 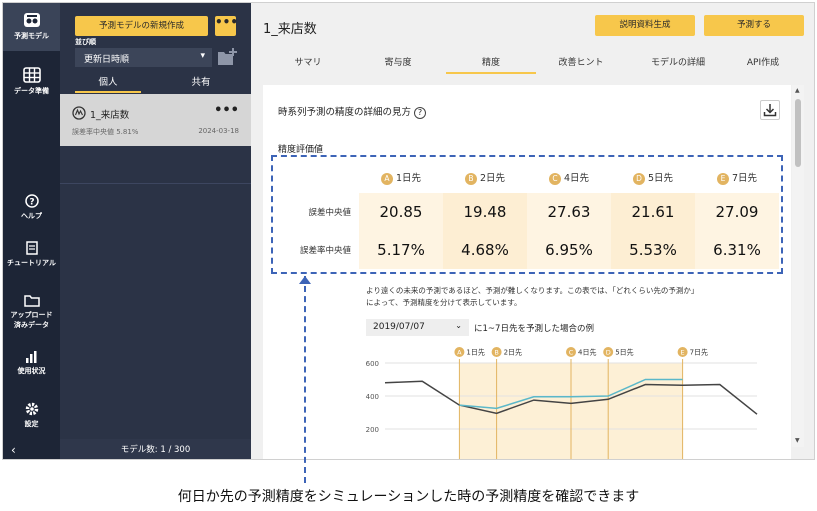 I want to click on marker-letter: C, so click(x=571, y=353).